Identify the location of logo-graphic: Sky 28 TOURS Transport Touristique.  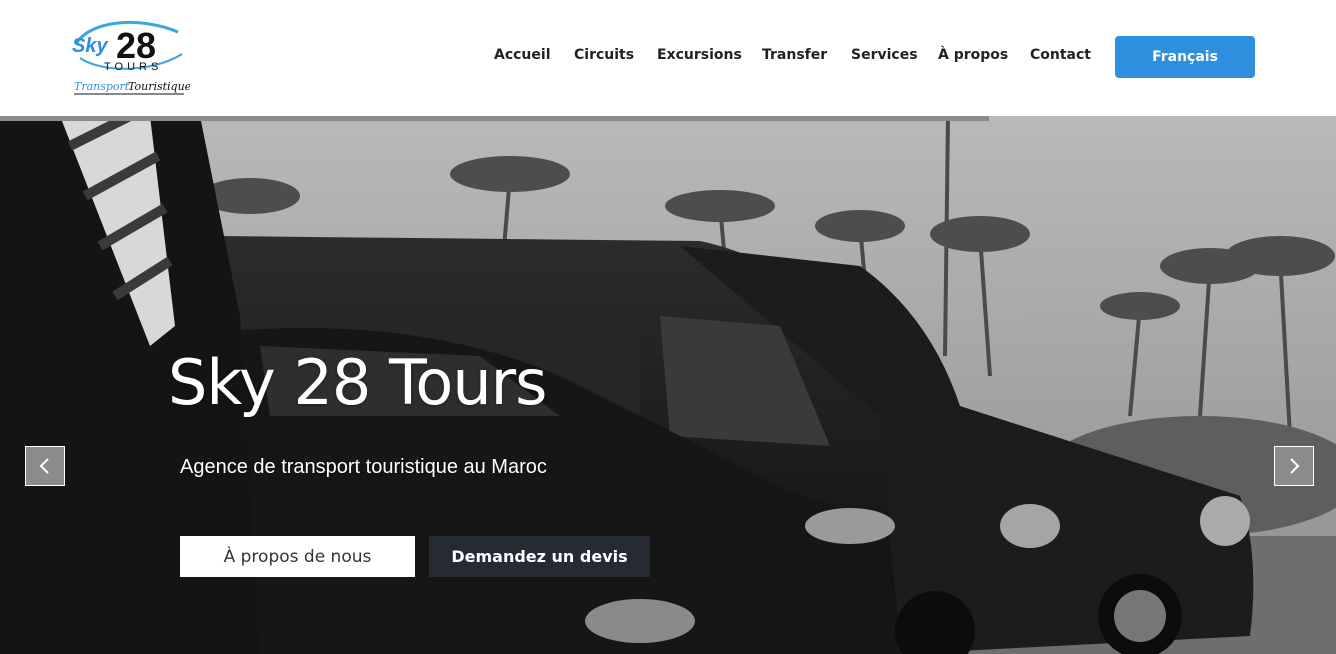
(131, 57).